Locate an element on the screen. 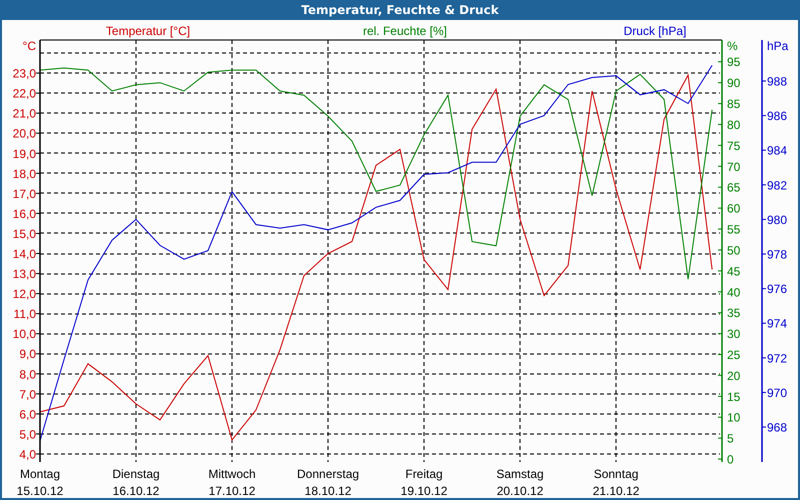 This screenshot has height=500, width=800. weekday-label: Mittwoch is located at coordinates (232, 474).